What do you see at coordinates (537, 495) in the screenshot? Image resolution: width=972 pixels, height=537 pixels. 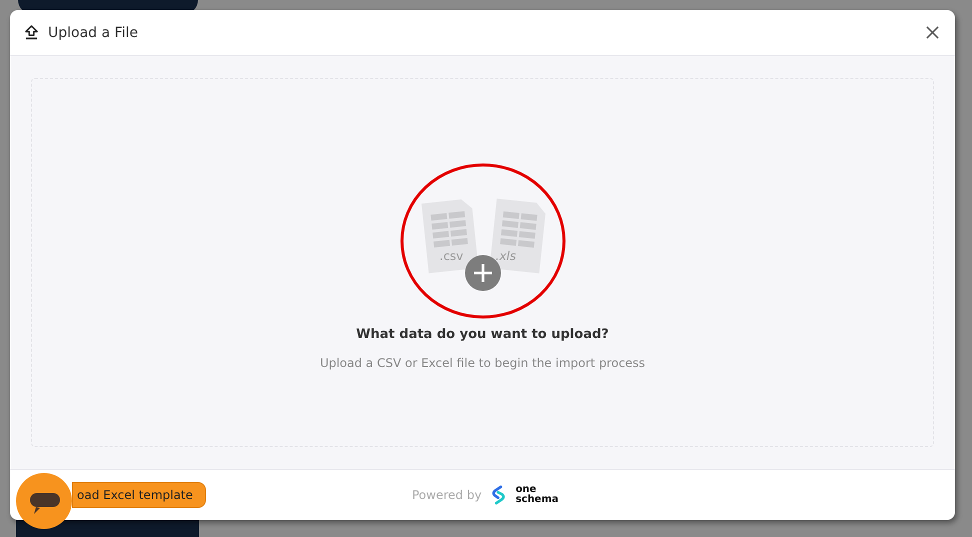 I see `brand-name: one schema` at bounding box center [537, 495].